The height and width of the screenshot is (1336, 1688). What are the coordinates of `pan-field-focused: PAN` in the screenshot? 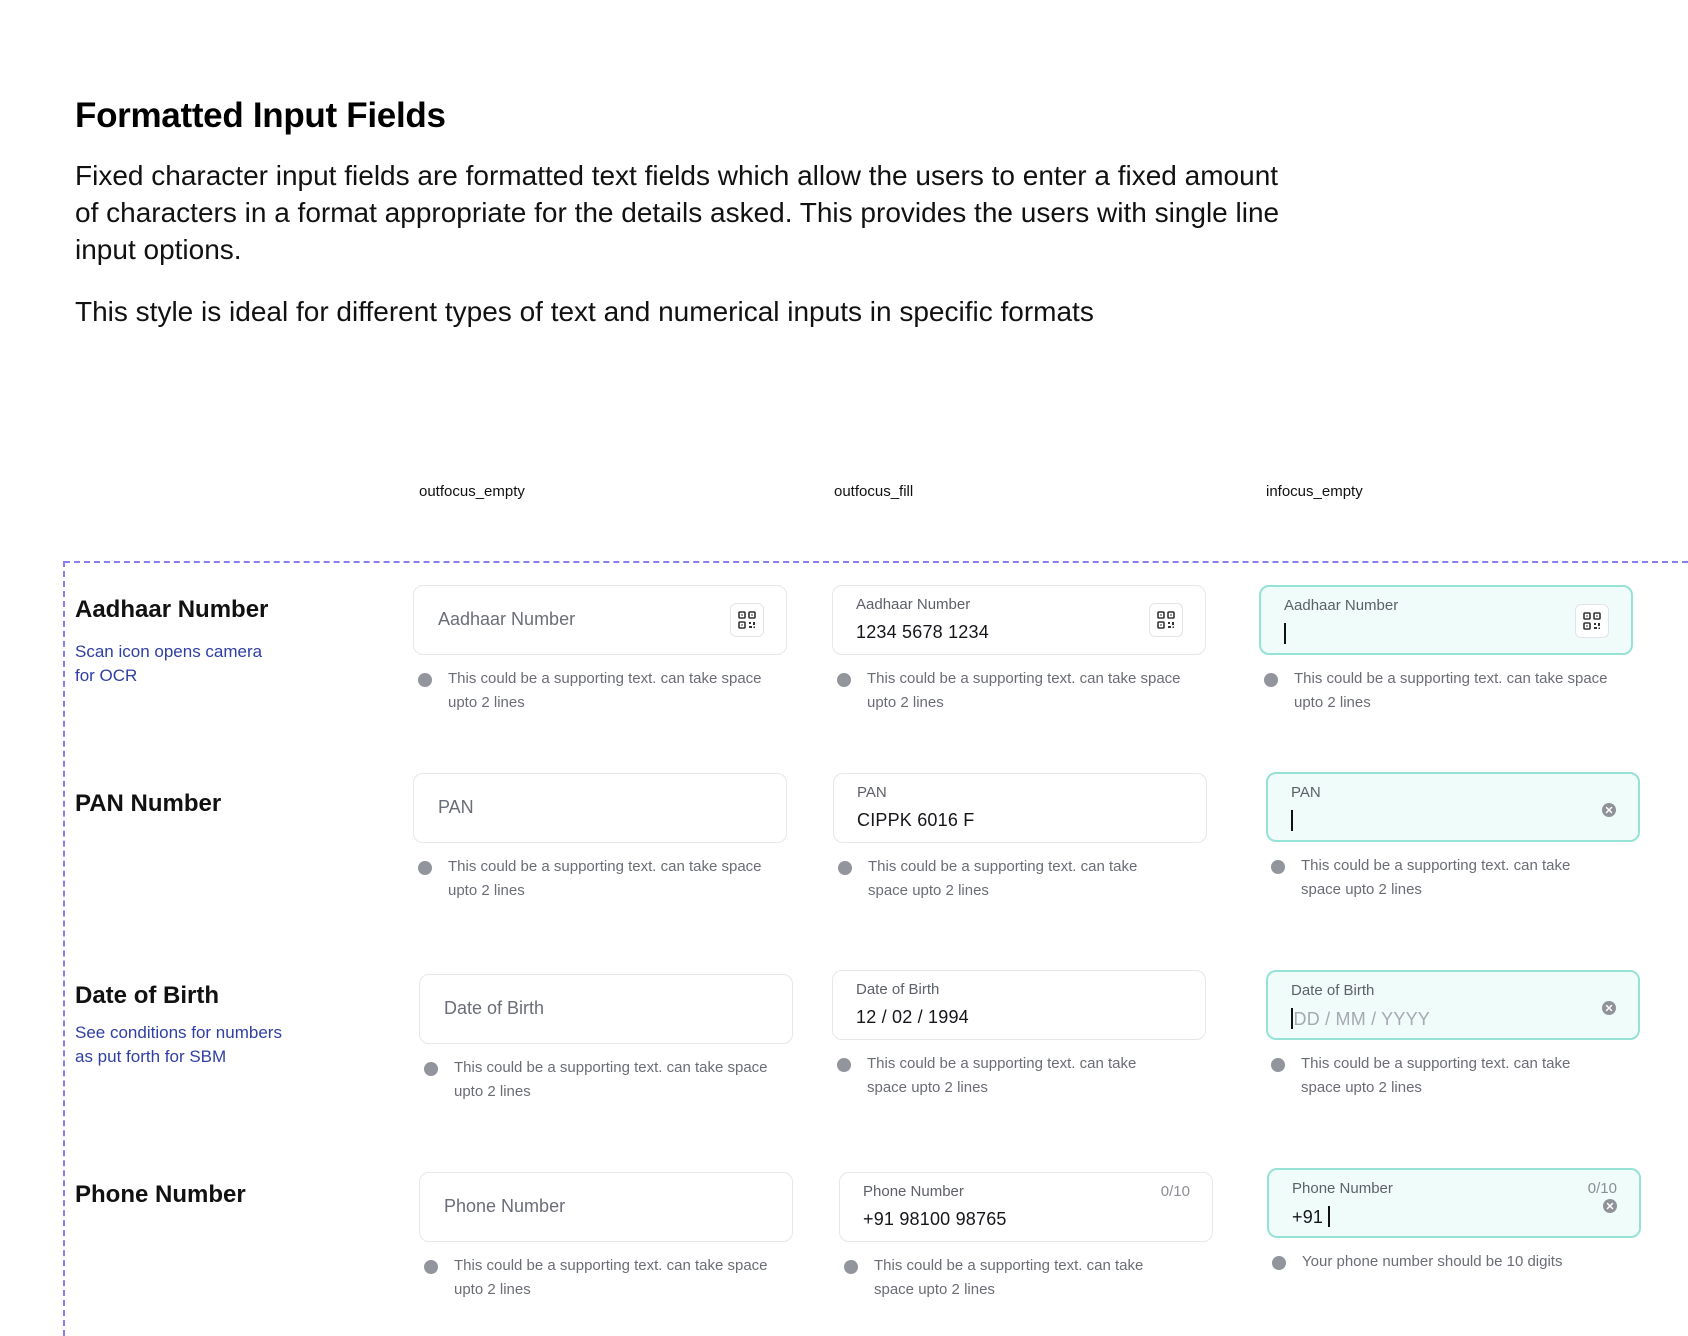 It's located at (1453, 807).